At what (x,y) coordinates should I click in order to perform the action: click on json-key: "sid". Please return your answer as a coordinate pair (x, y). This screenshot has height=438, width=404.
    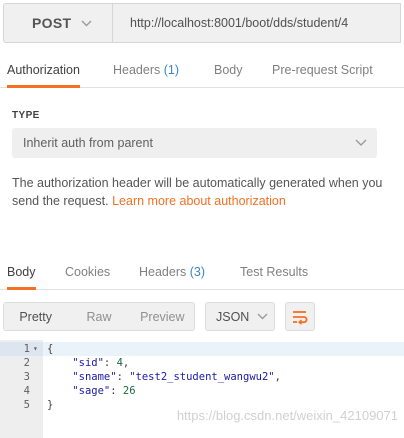
    Looking at the image, I should click on (88, 363).